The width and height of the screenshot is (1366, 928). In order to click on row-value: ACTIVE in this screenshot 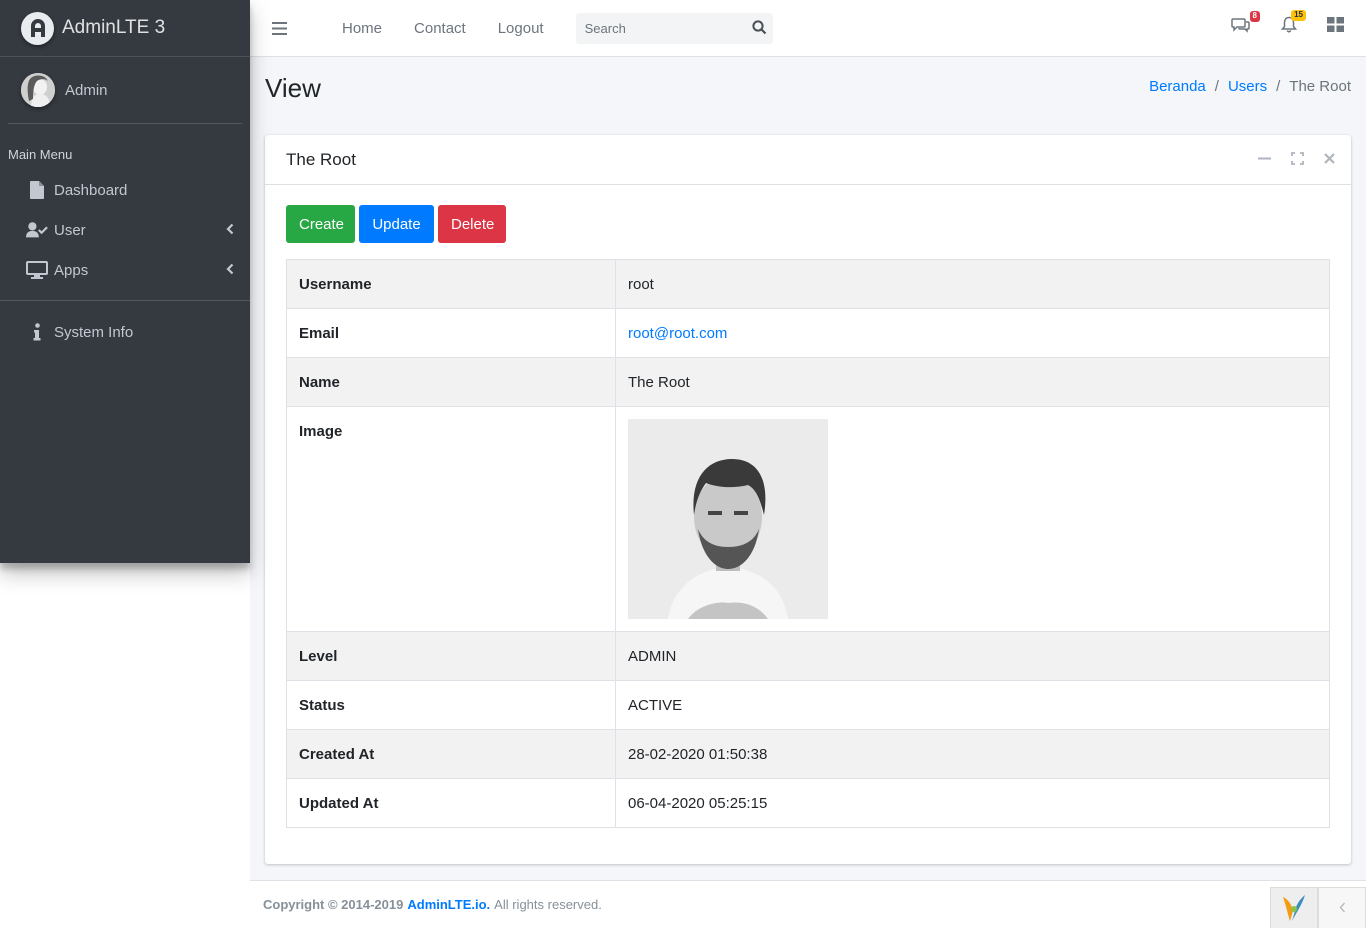, I will do `click(972, 705)`.